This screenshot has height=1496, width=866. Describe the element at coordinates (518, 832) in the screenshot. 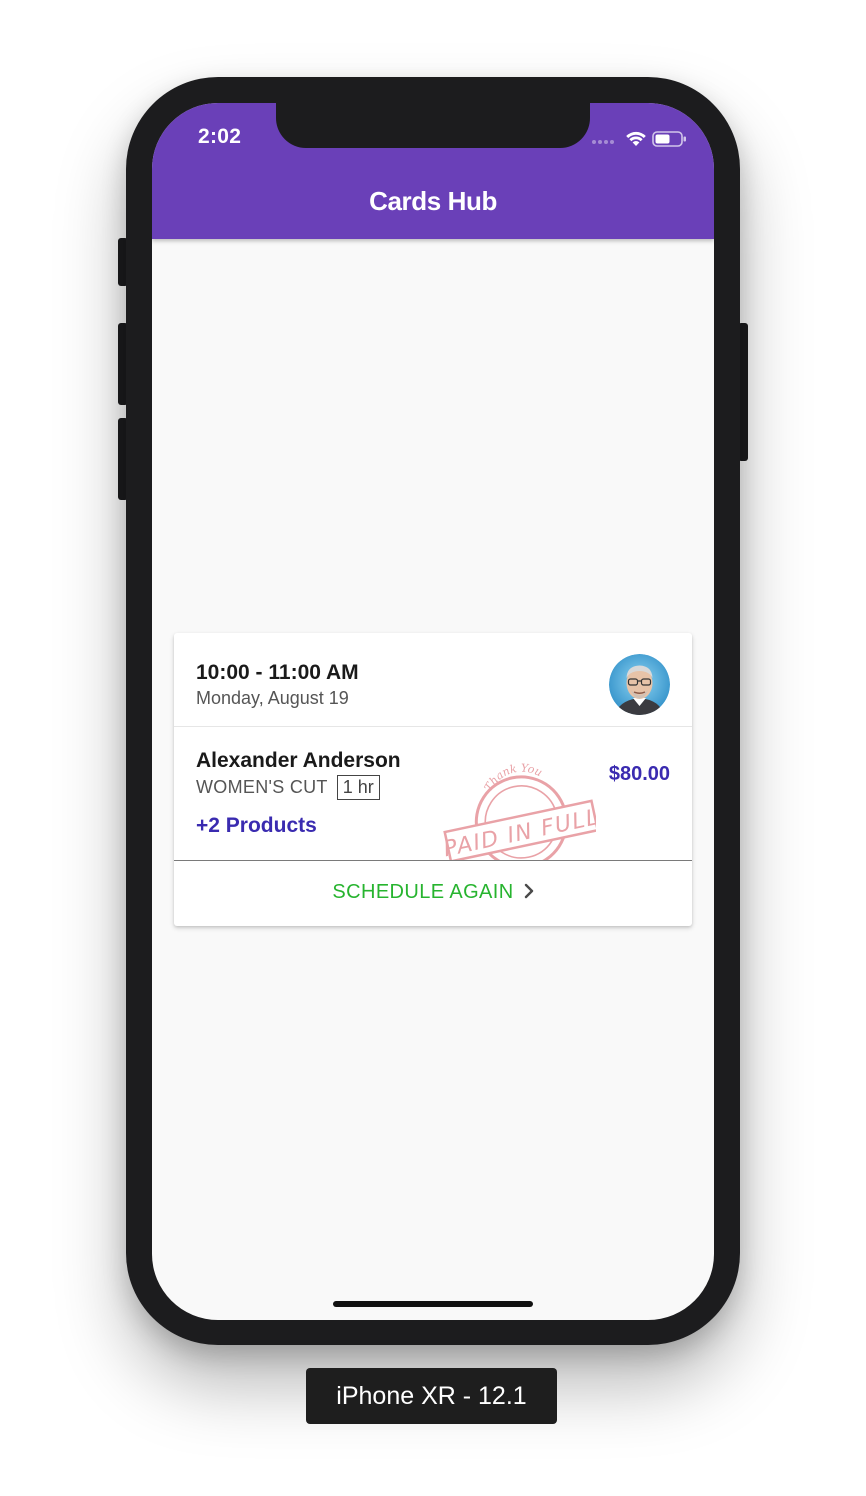

I see `stamp-main-text: PAID IN FULL` at that location.